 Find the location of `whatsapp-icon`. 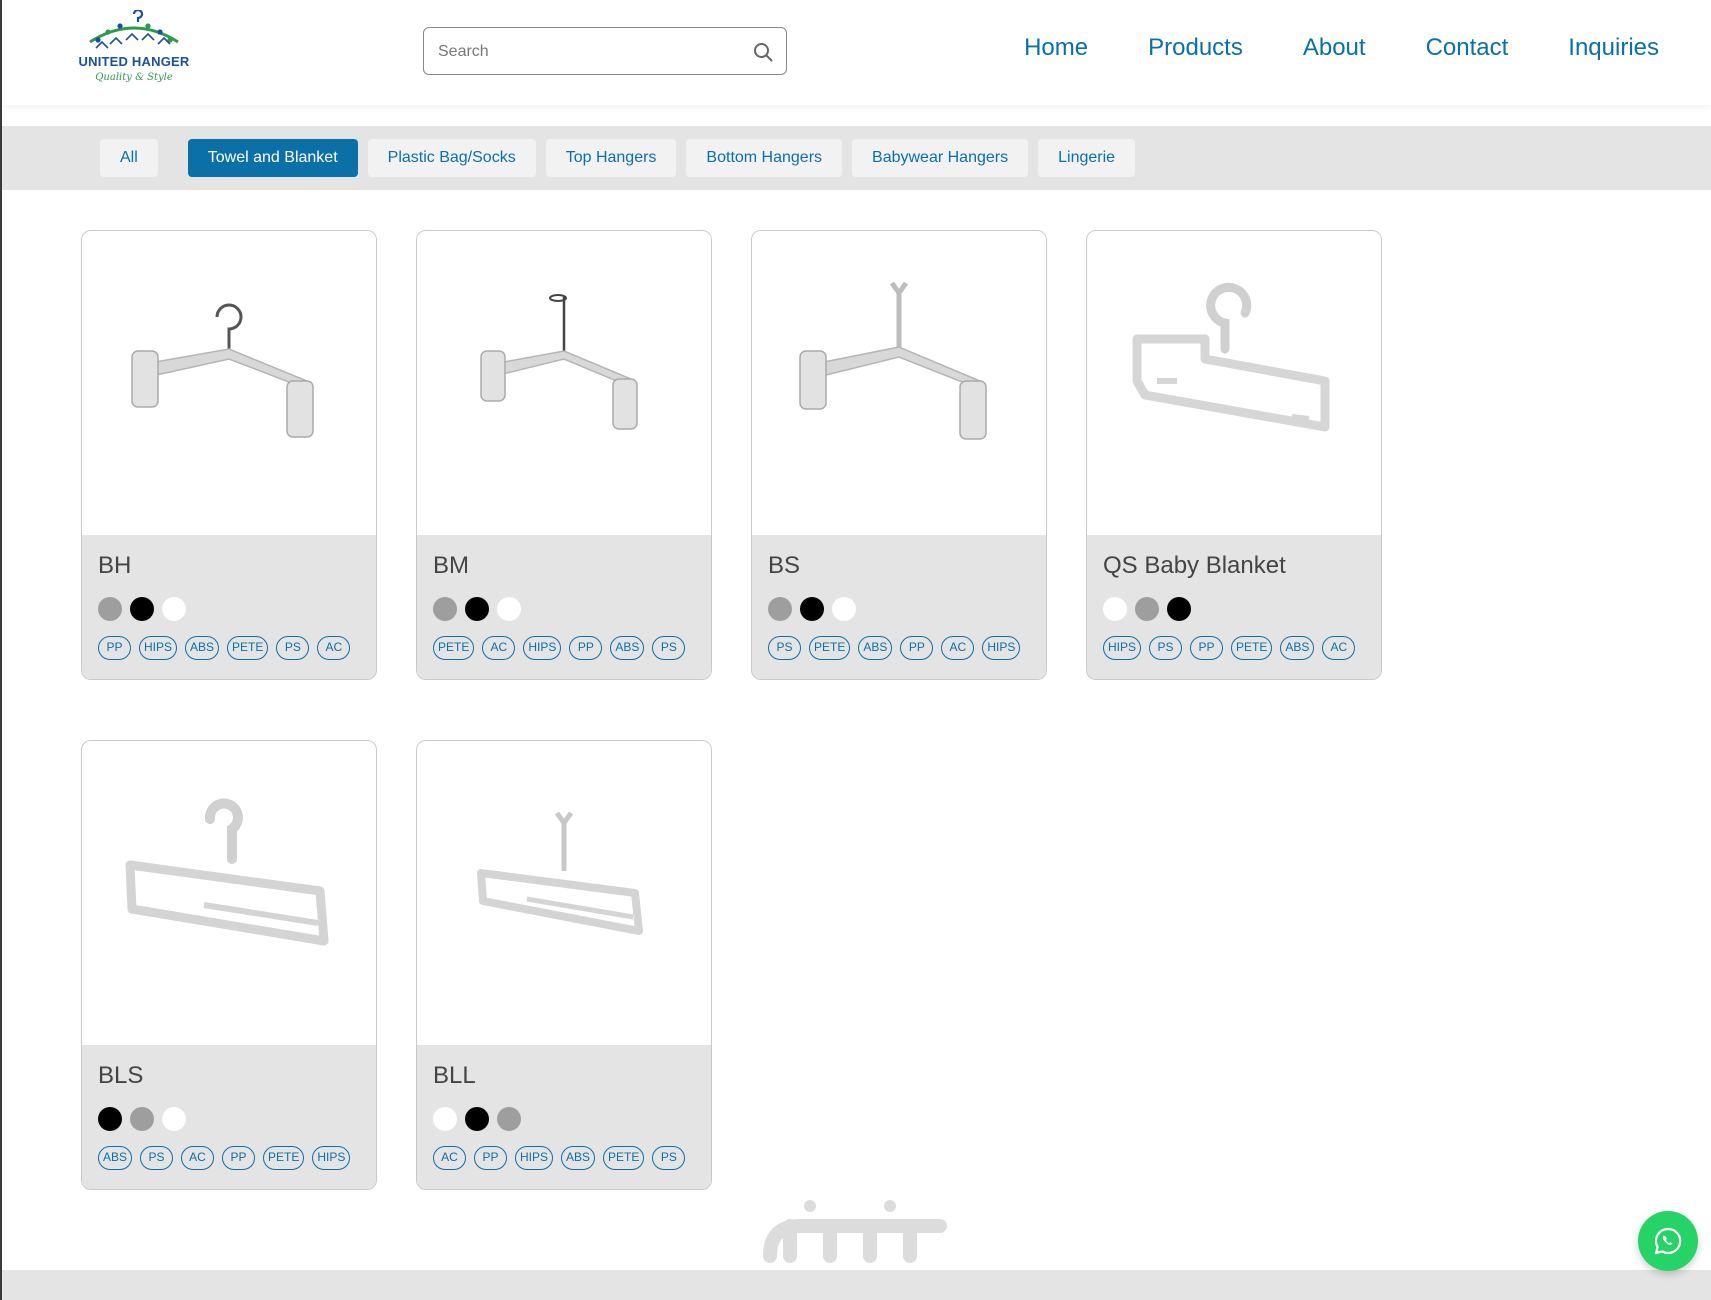

whatsapp-icon is located at coordinates (1668, 1241).